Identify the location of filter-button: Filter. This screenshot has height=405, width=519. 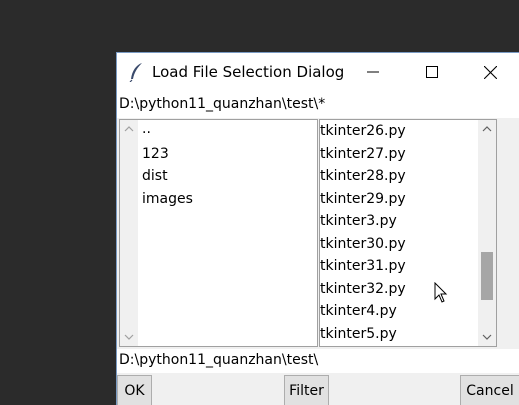
(306, 390).